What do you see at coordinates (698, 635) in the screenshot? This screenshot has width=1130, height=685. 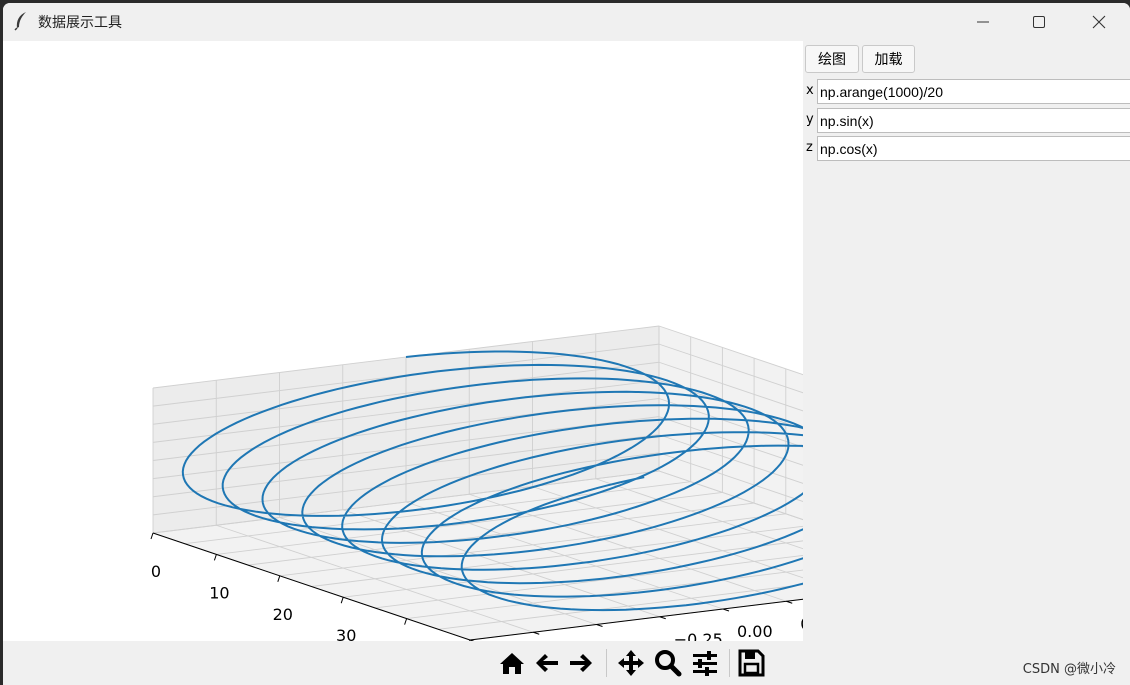 I see `y-tick-label: −0.25` at bounding box center [698, 635].